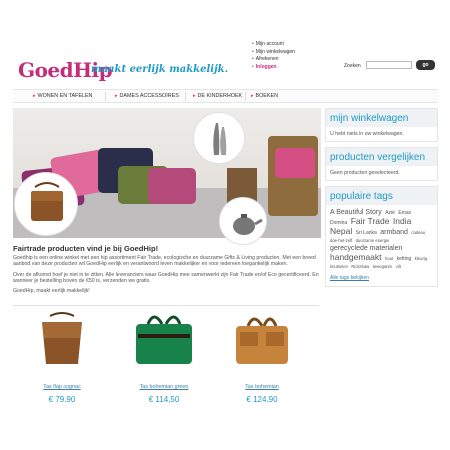  What do you see at coordinates (262, 387) in the screenshot?
I see `product-name-link: Tas bohemian` at bounding box center [262, 387].